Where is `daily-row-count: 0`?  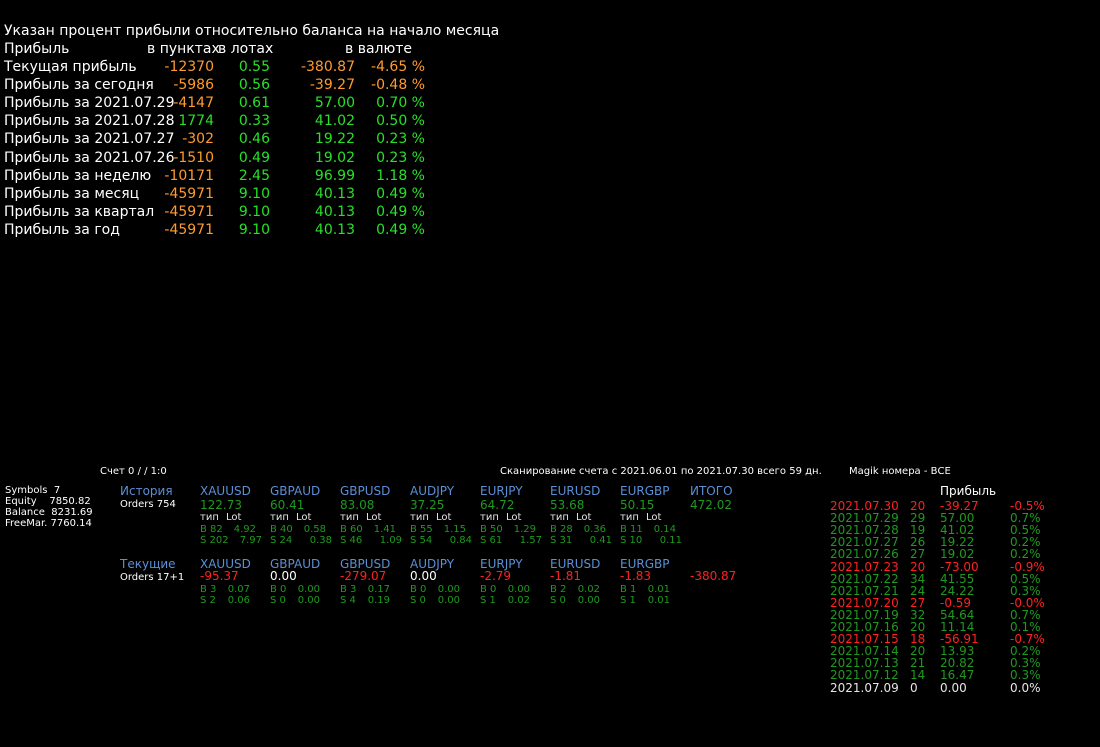
daily-row-count: 0 is located at coordinates (914, 687).